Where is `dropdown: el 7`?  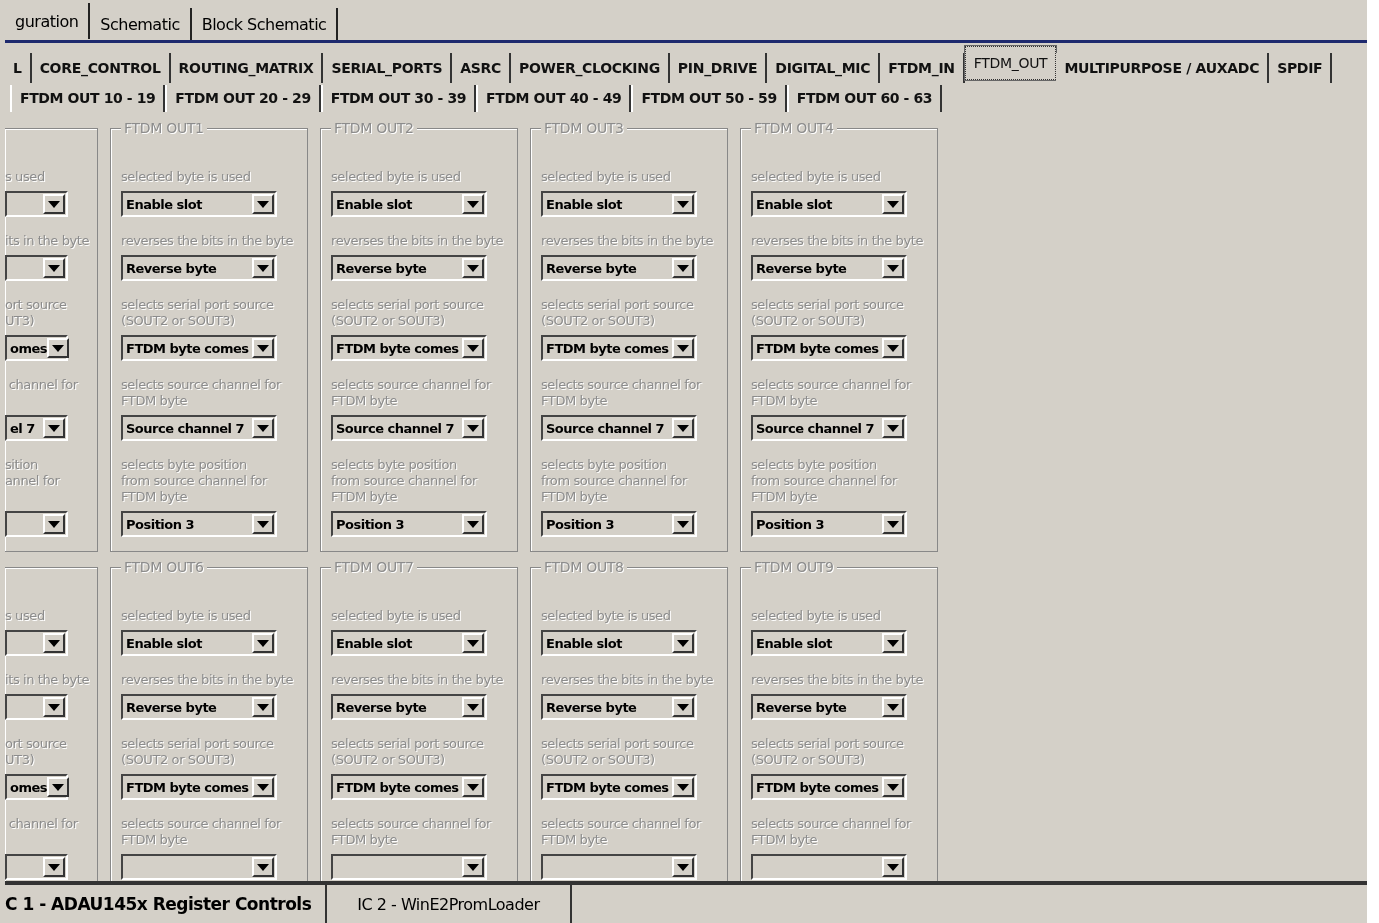
dropdown: el 7 is located at coordinates (36, 428).